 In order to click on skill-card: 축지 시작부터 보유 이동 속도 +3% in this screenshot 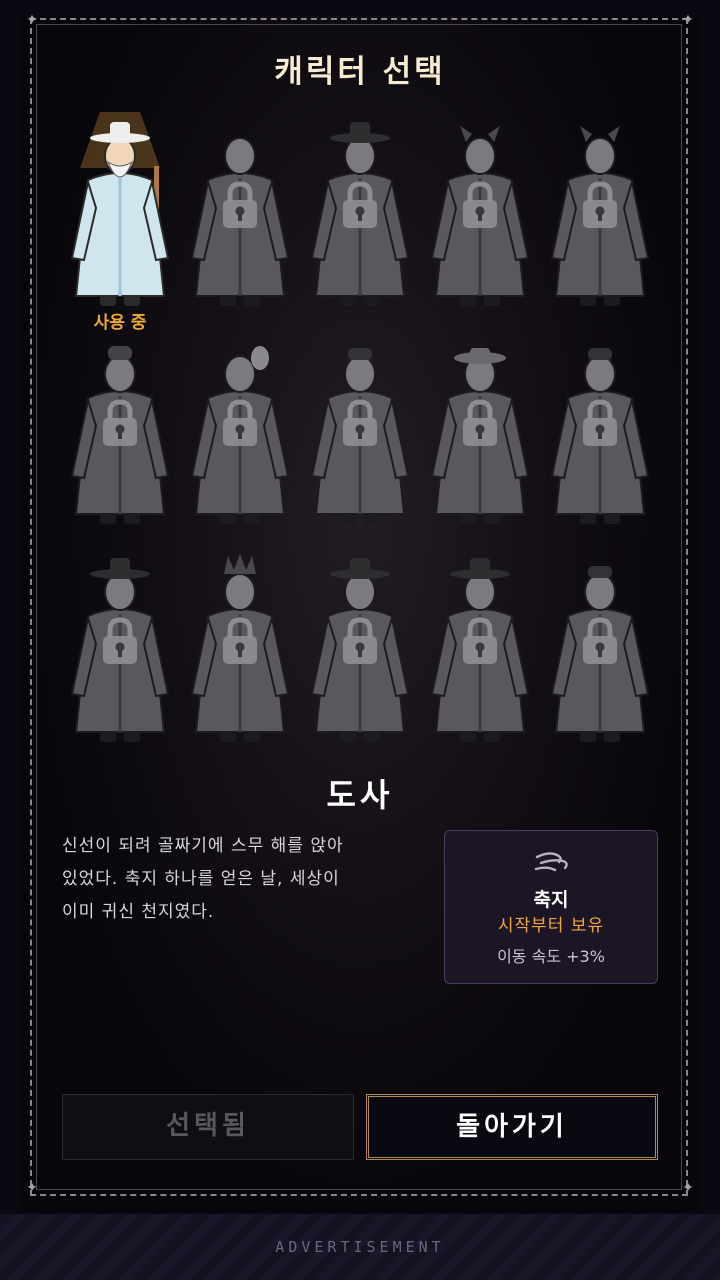, I will do `click(551, 907)`.